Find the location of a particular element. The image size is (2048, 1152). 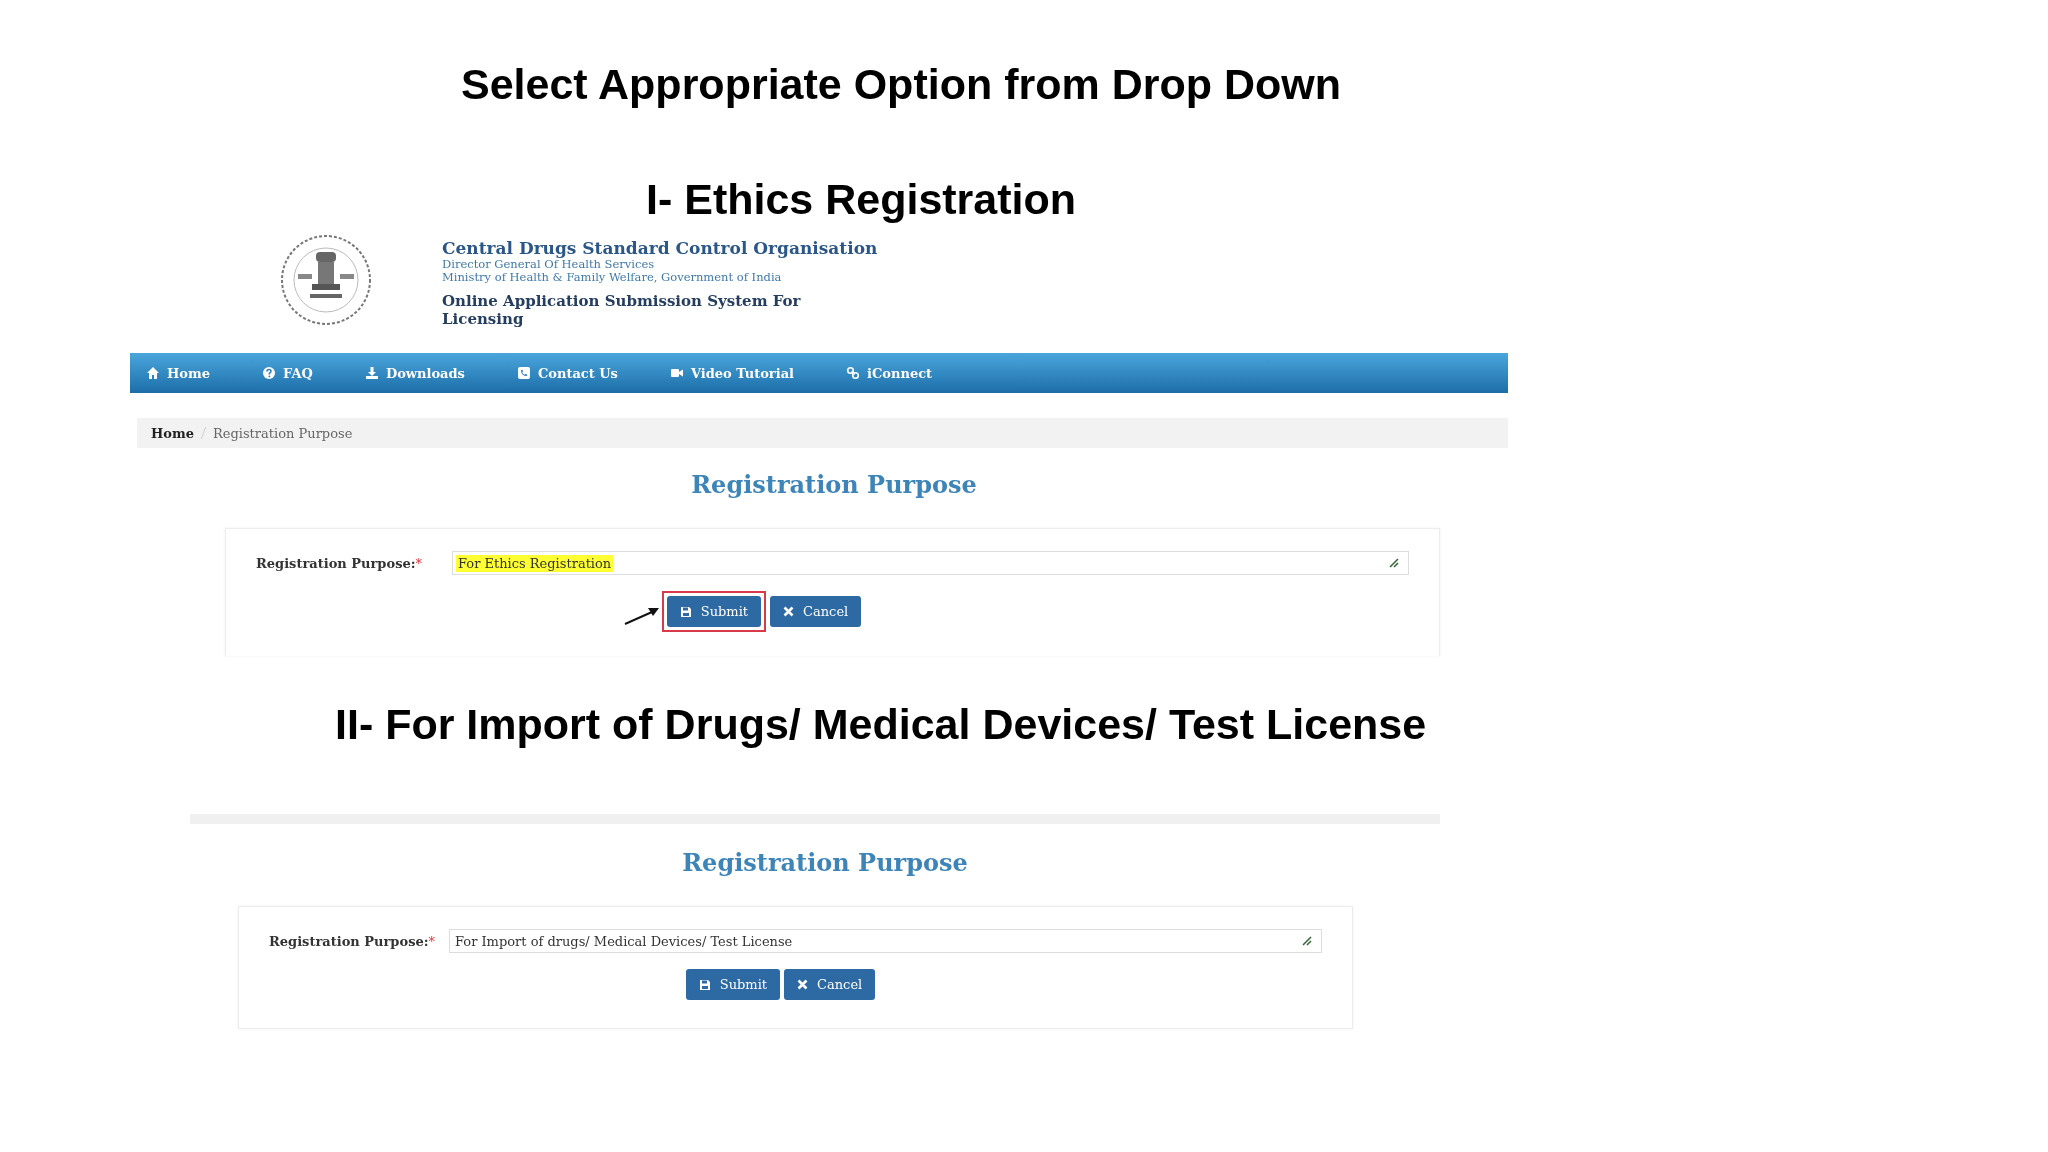

section-heading: I- Ethics Registration is located at coordinates (861, 199).